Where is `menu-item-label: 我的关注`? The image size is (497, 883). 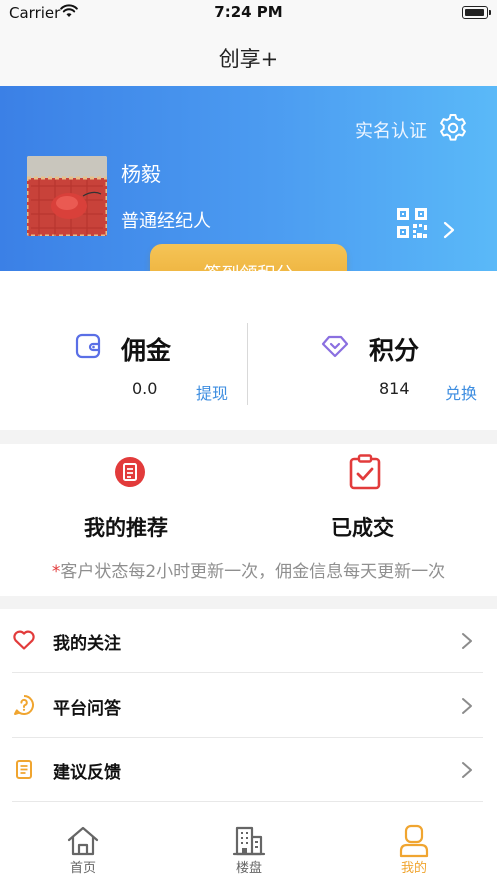 menu-item-label: 我的关注 is located at coordinates (87, 644).